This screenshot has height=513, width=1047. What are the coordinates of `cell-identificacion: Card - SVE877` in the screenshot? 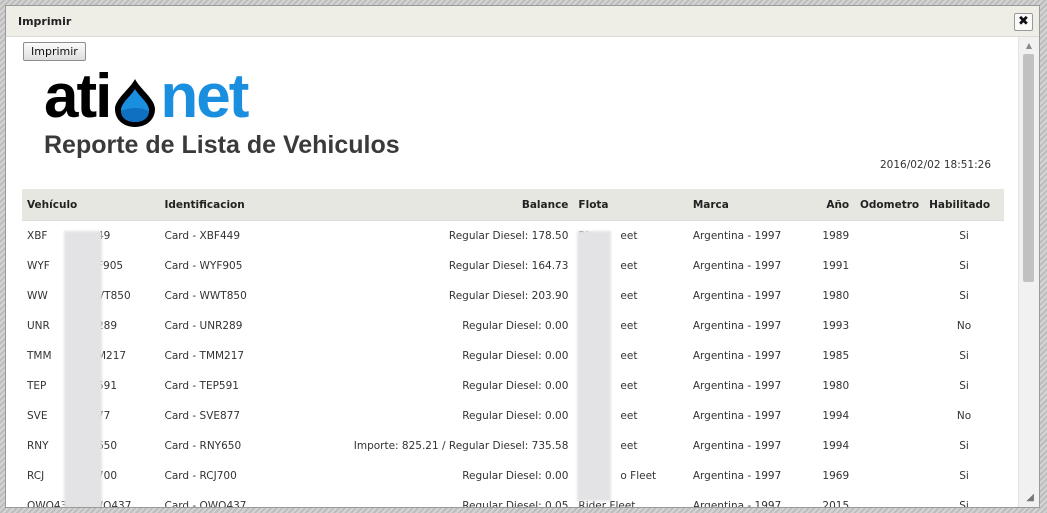 It's located at (202, 416).